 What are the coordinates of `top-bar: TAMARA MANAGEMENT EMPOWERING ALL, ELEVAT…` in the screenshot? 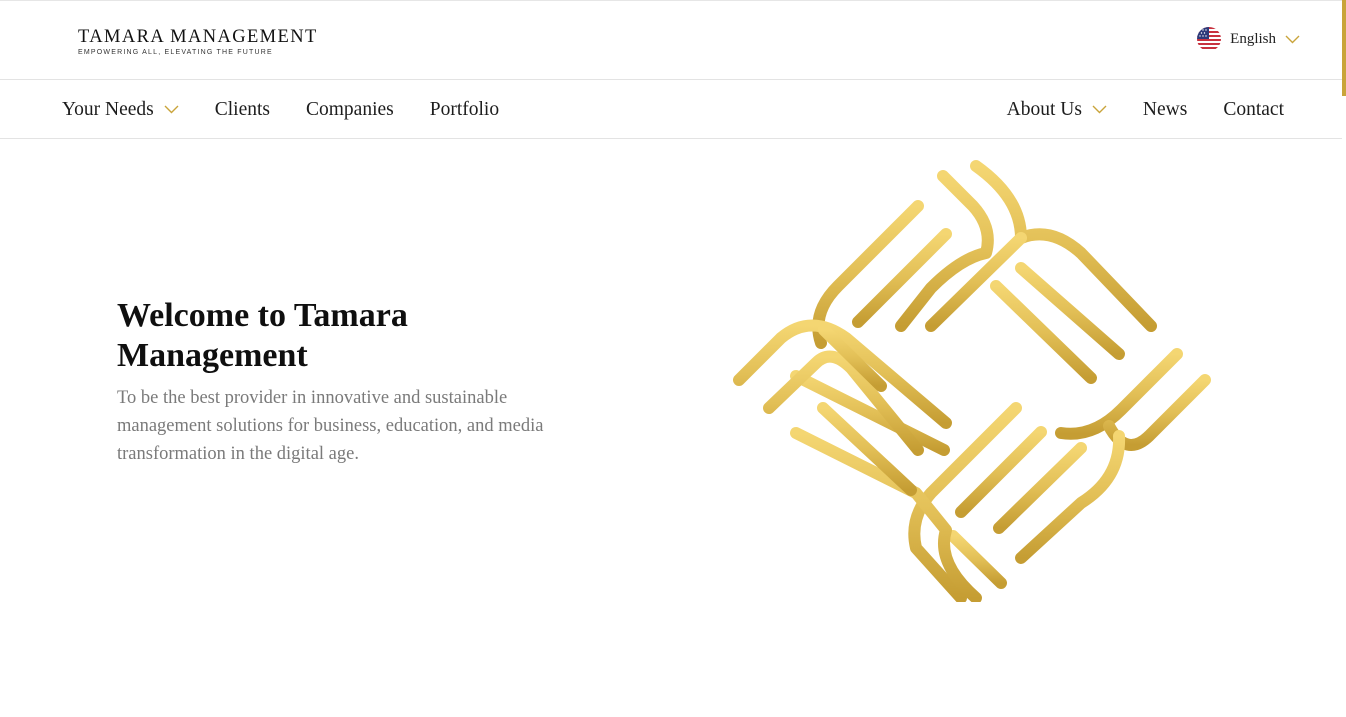 It's located at (671, 40).